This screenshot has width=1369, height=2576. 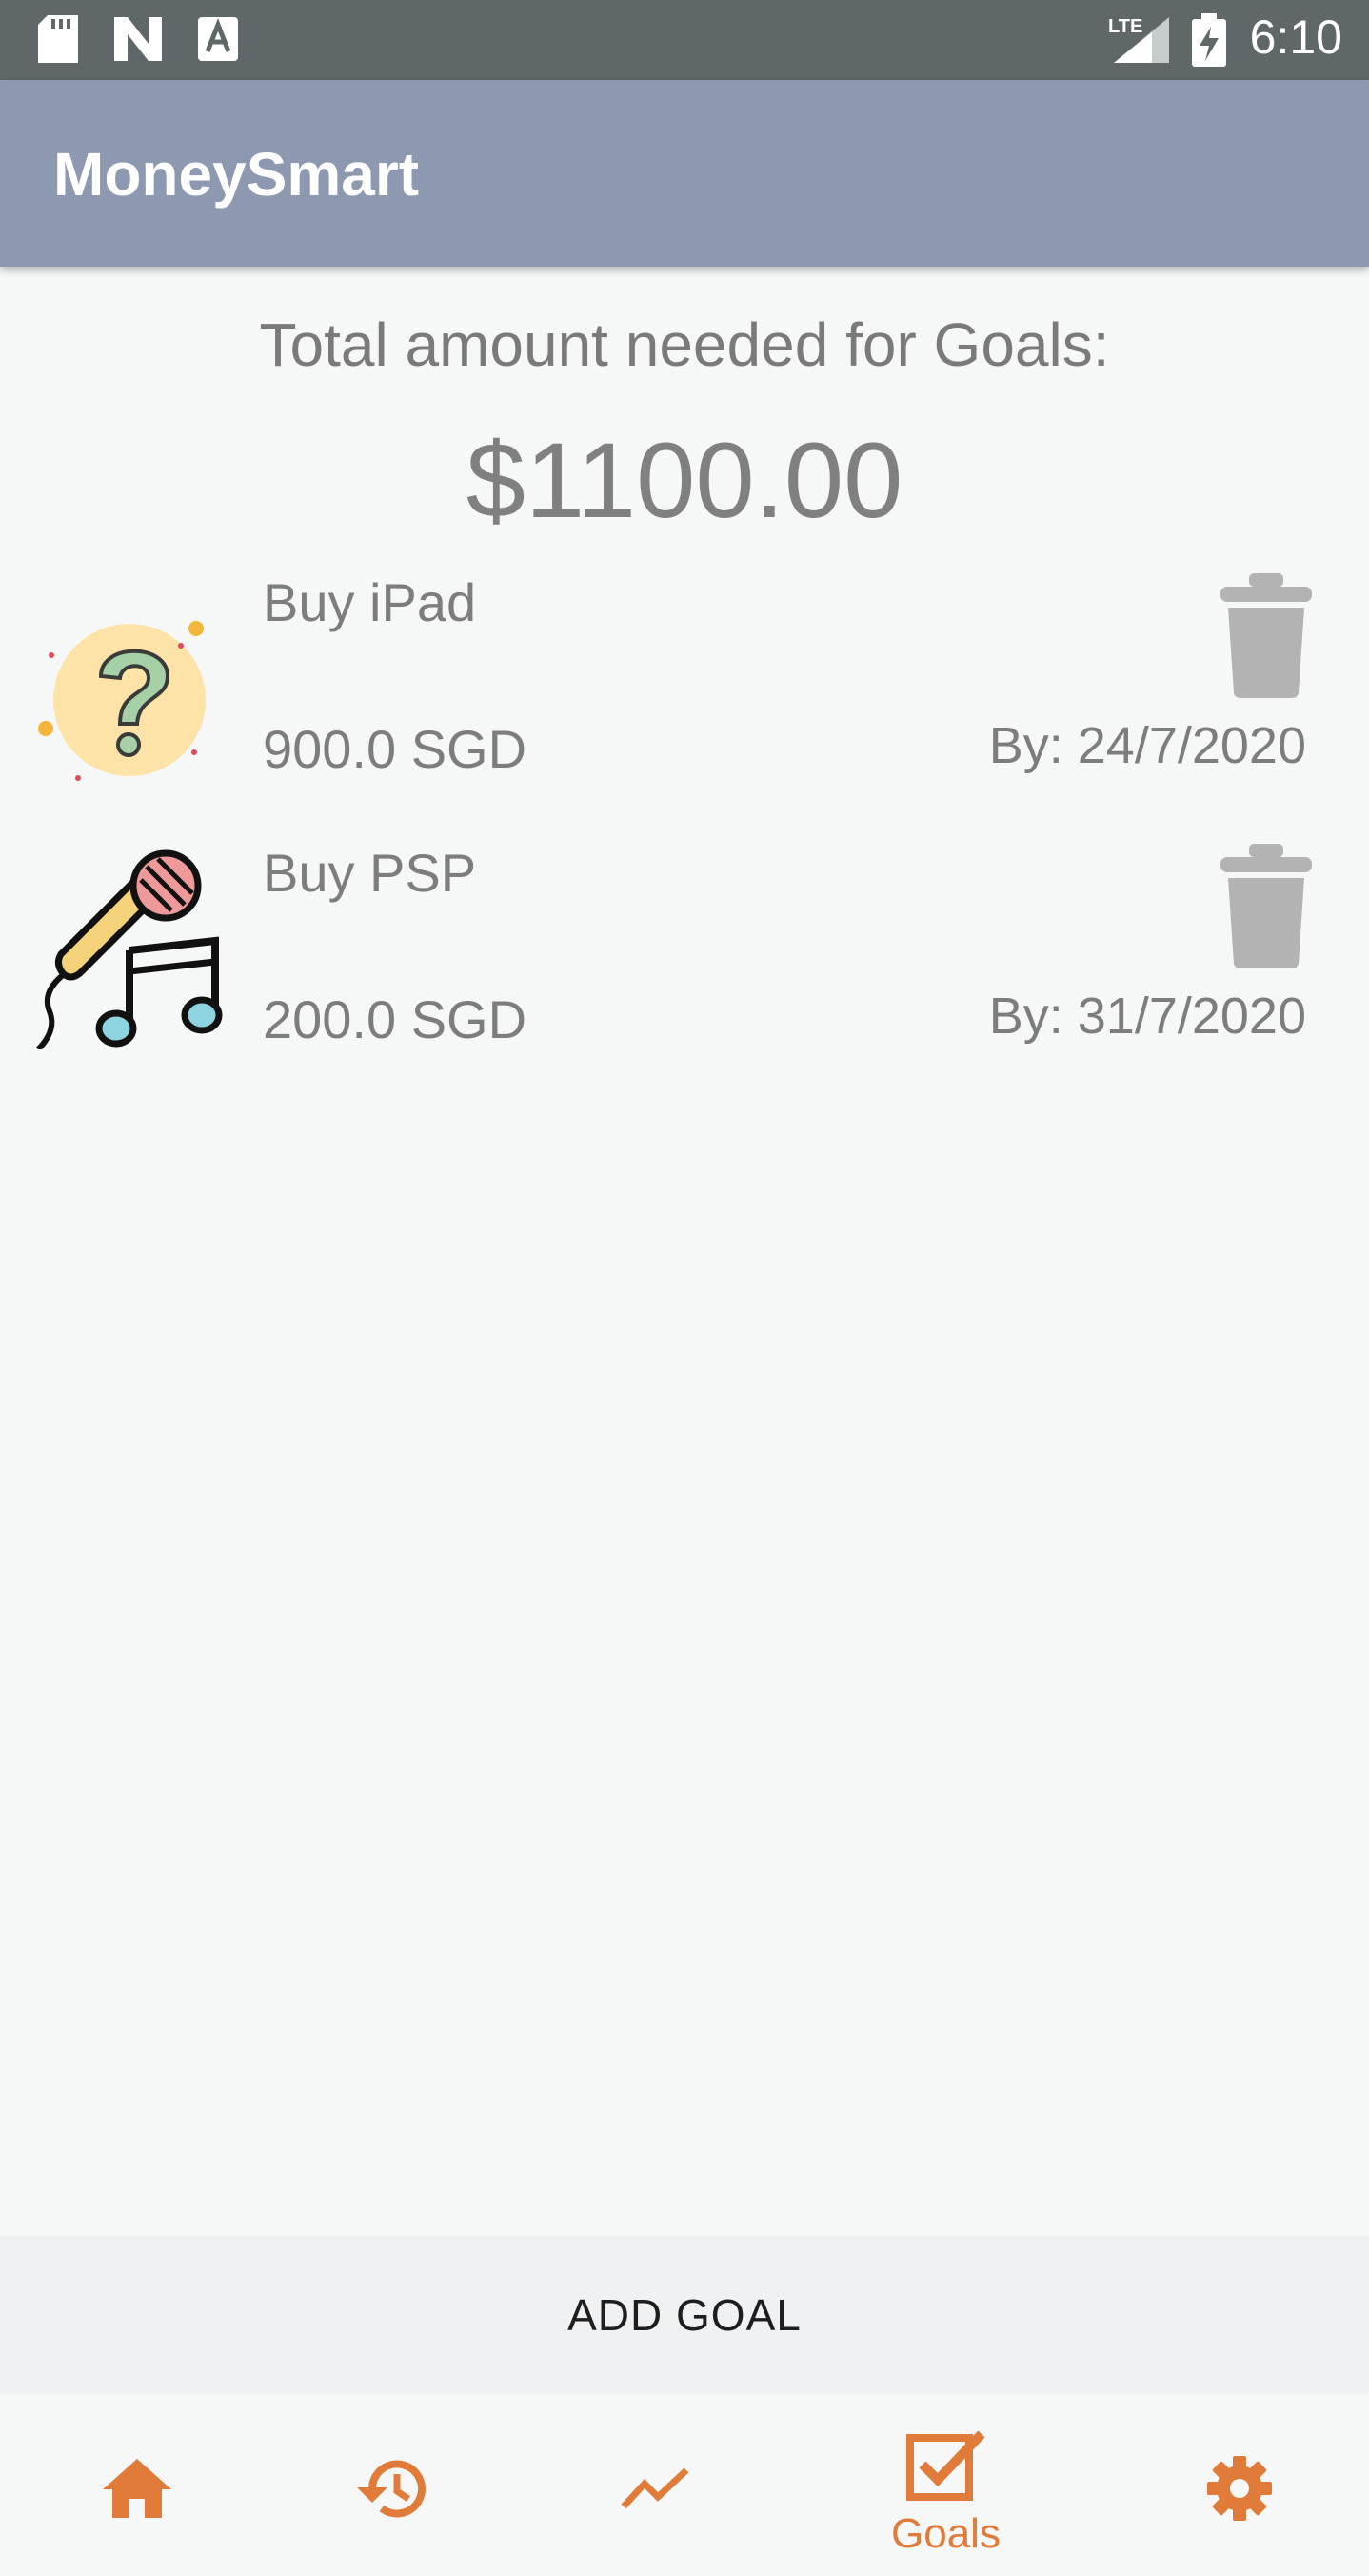 I want to click on goal-amount: 900.0 SGD, so click(x=395, y=749).